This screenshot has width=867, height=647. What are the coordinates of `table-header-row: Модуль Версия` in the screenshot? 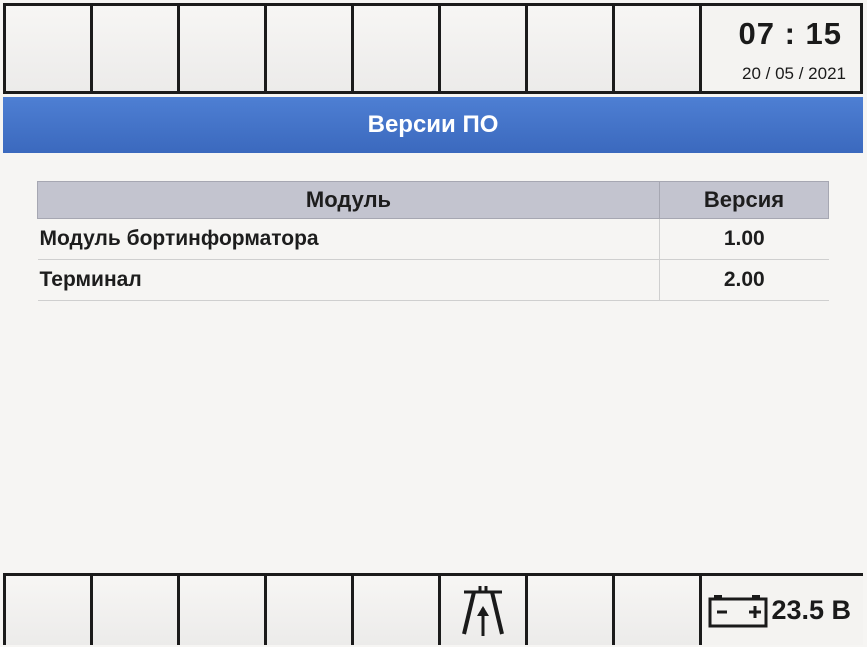 It's located at (433, 200).